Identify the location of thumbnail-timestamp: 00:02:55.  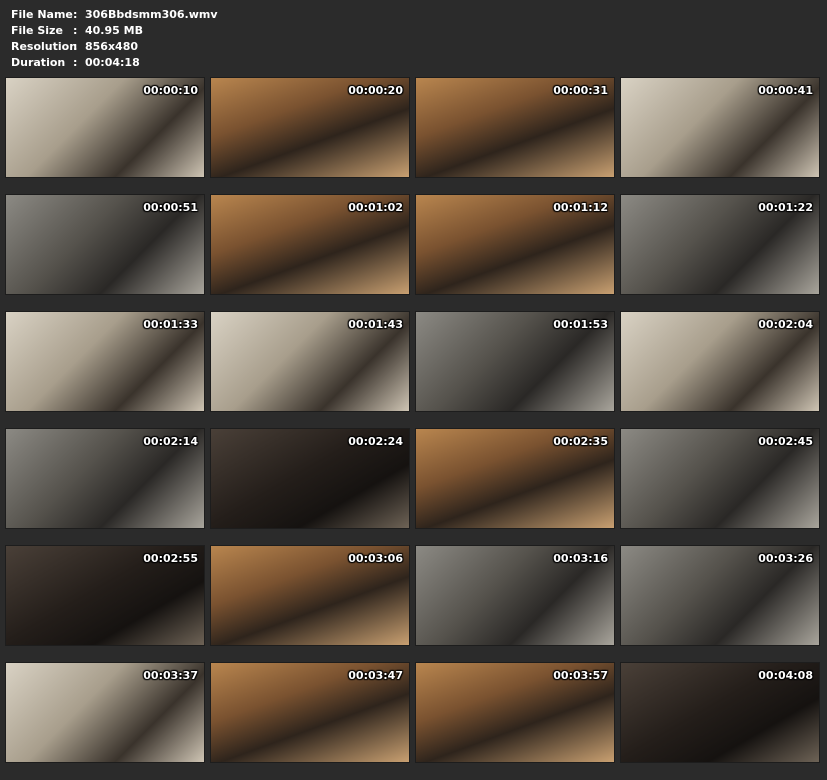
(170, 558).